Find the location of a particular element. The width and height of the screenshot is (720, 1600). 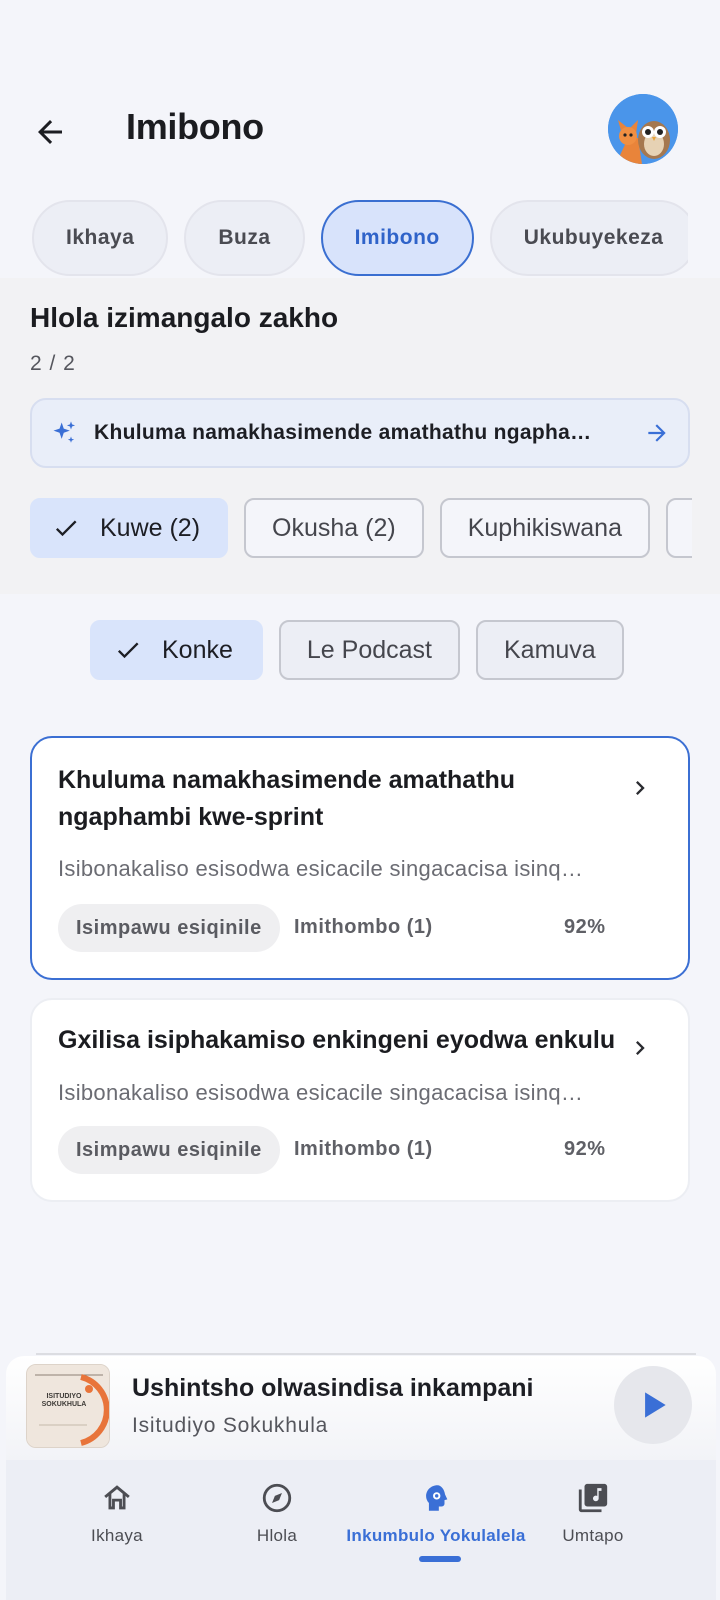

cover-title: ISITUDIYO SOKUKHULA is located at coordinates (64, 1400).